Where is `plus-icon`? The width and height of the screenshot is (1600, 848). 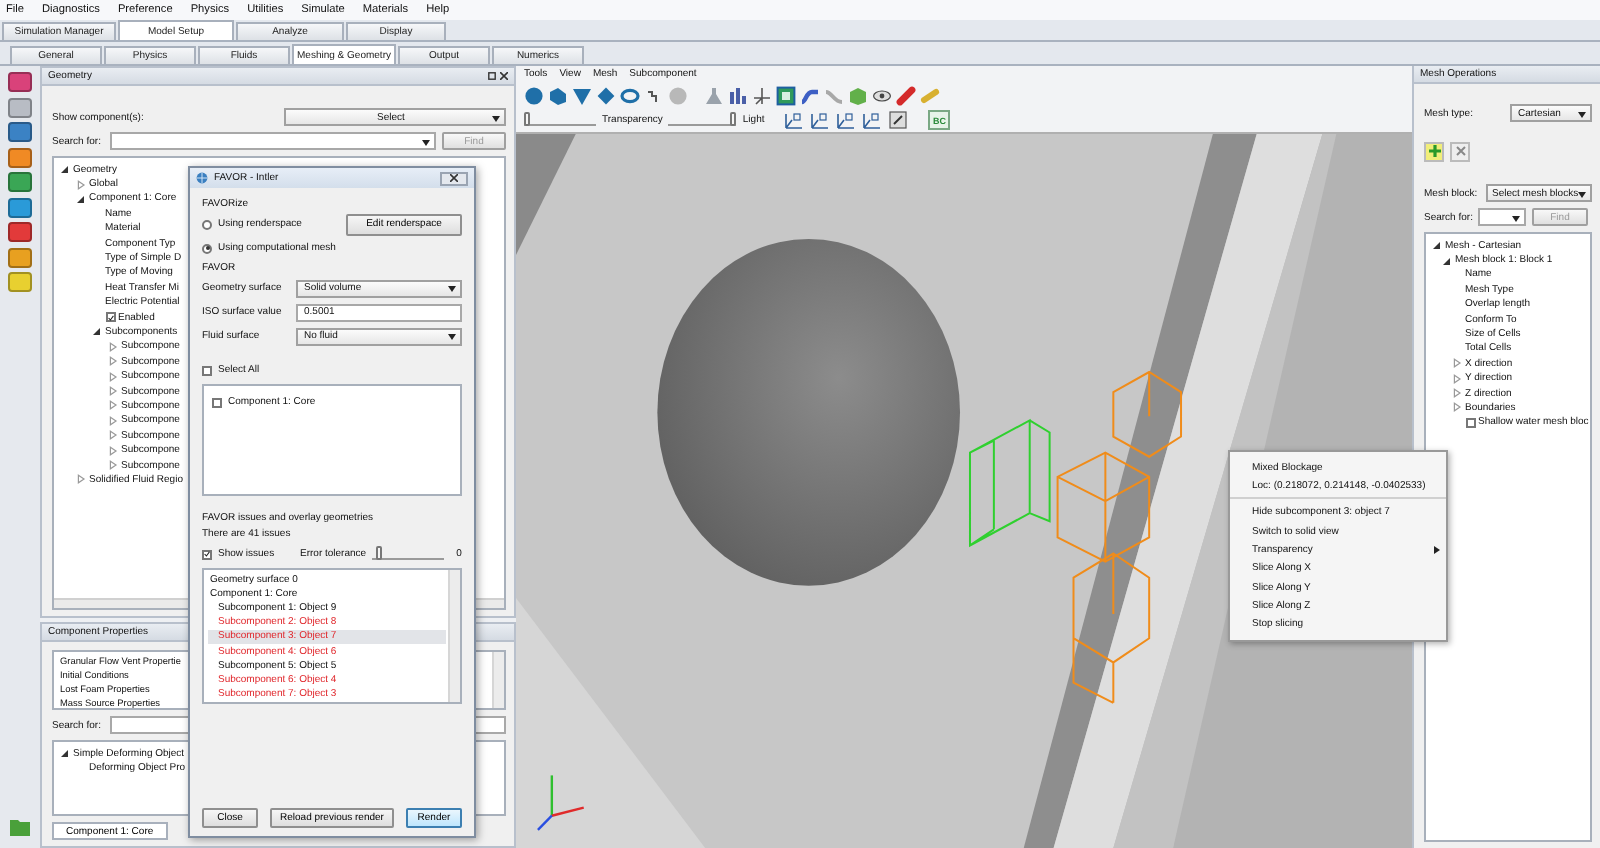 plus-icon is located at coordinates (1434, 151).